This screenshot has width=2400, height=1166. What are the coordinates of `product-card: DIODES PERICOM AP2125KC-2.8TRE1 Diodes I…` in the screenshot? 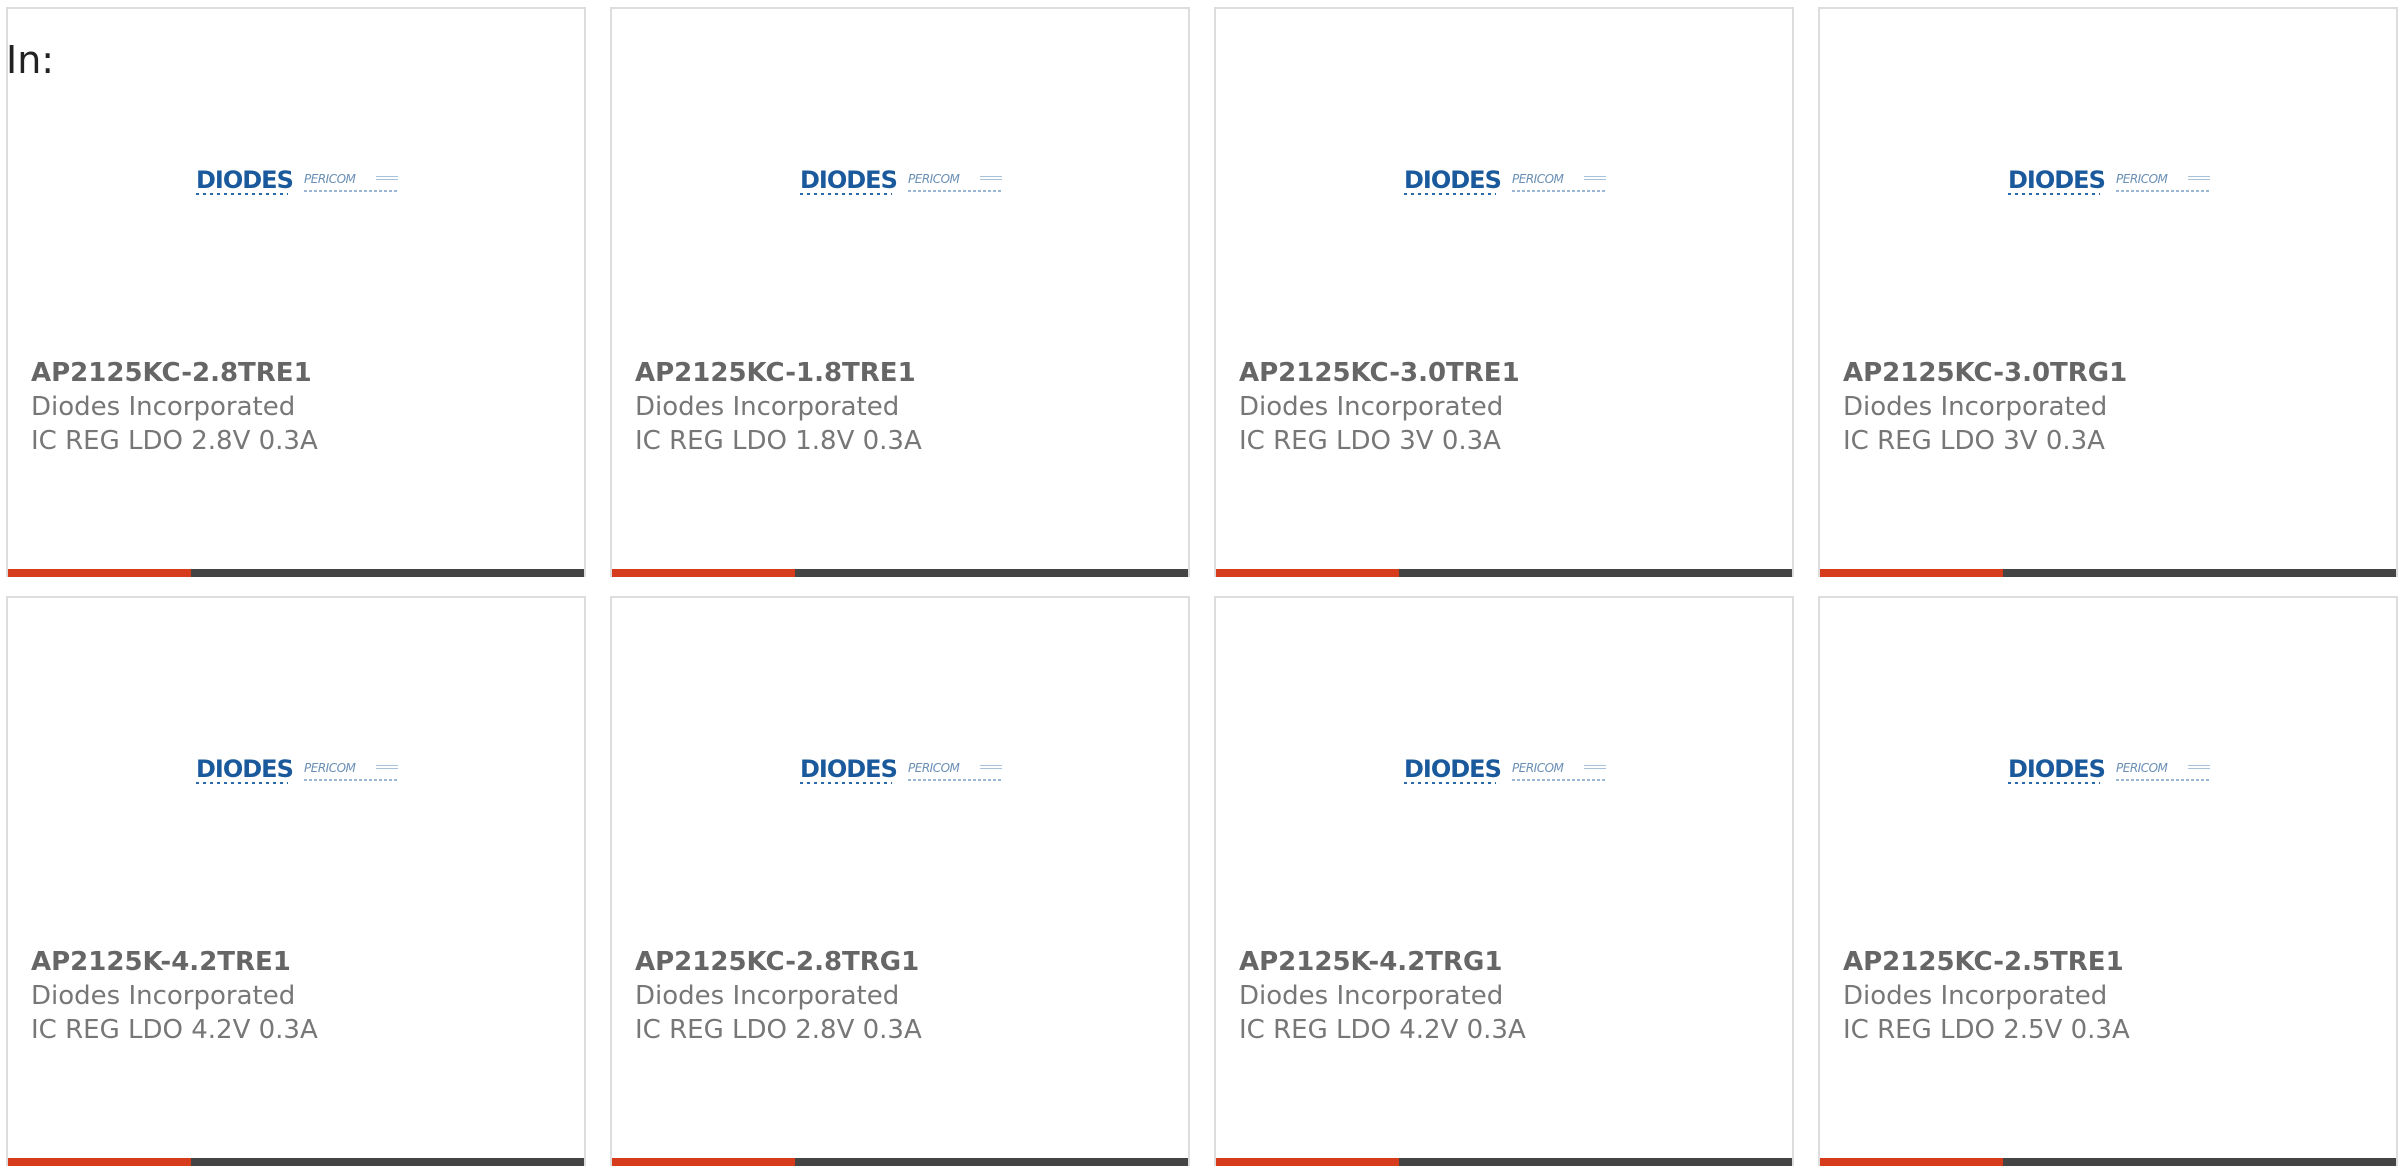 It's located at (296, 292).